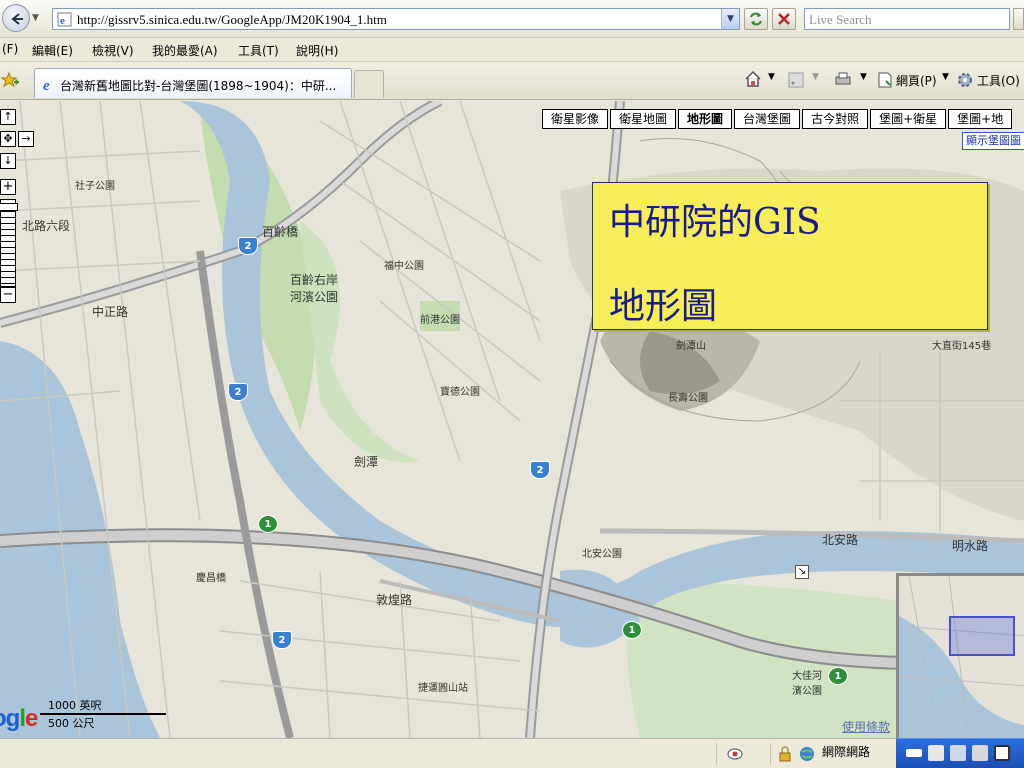 This screenshot has height=768, width=1024. What do you see at coordinates (258, 50) in the screenshot?
I see `menu-tools: 工具(T)` at bounding box center [258, 50].